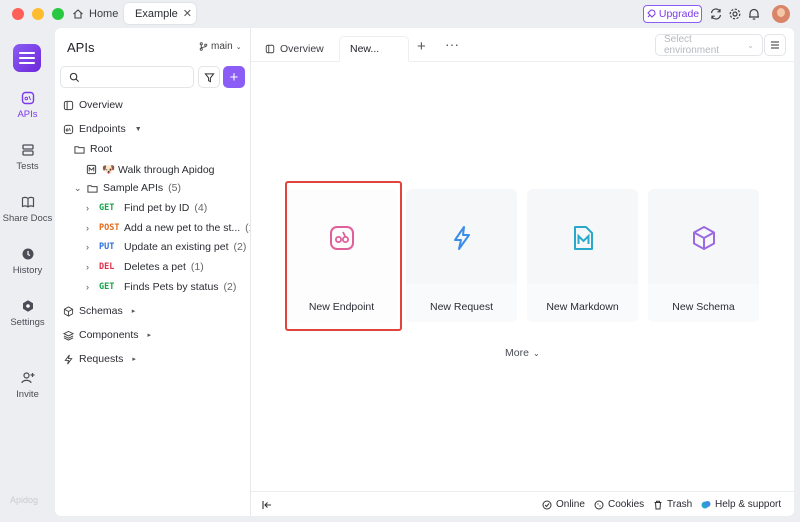 The height and width of the screenshot is (522, 800). Describe the element at coordinates (461, 255) in the screenshot. I see `new-request-card: New Request` at that location.